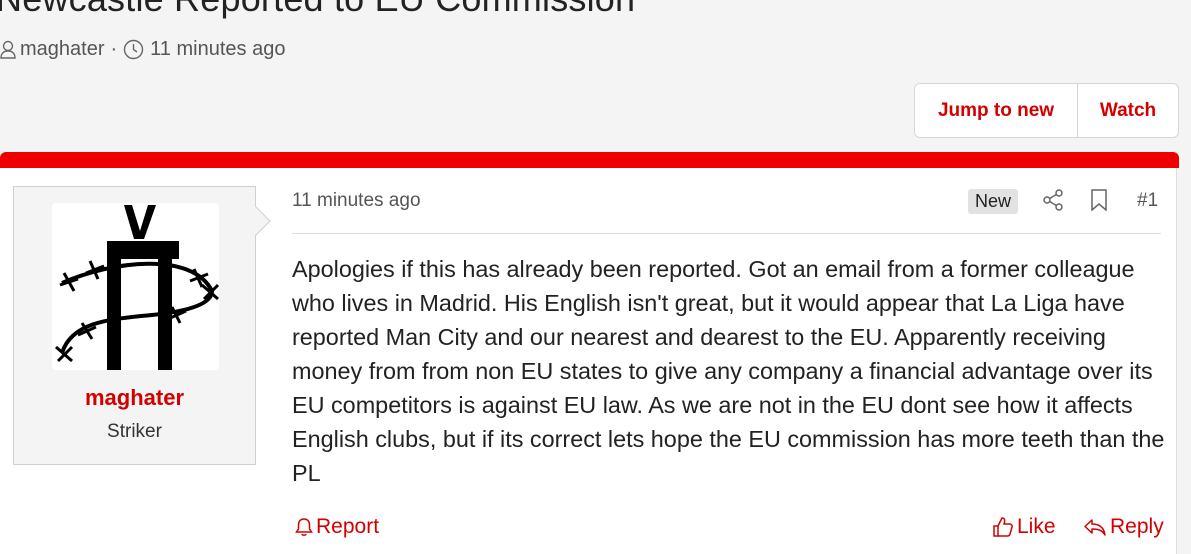 This screenshot has height=554, width=1191. I want to click on barbed-wire-candle-icon, so click(137, 287).